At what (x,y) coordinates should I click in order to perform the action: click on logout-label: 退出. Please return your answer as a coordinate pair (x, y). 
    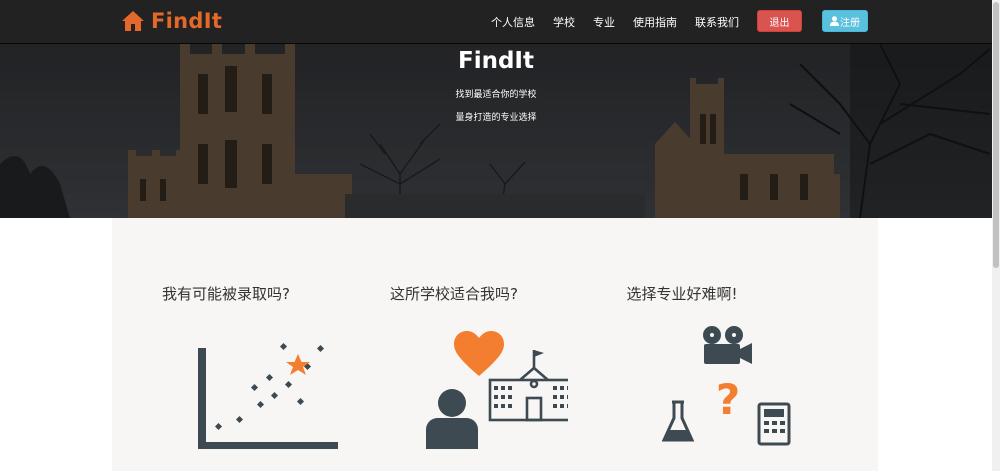
    Looking at the image, I should click on (779, 23).